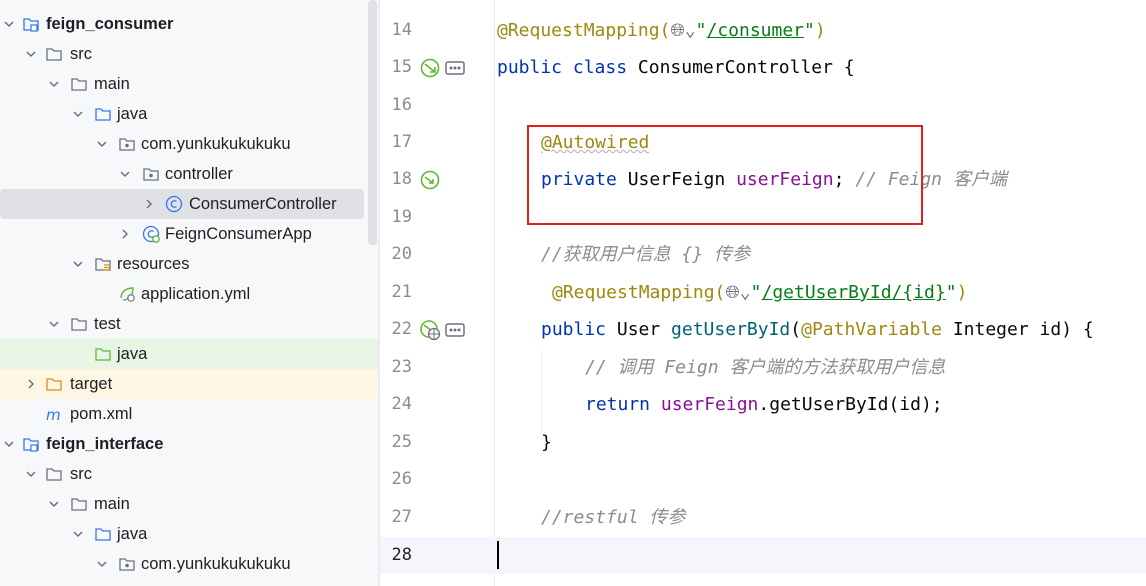 The height and width of the screenshot is (586, 1146). I want to click on line-number: 16, so click(401, 105).